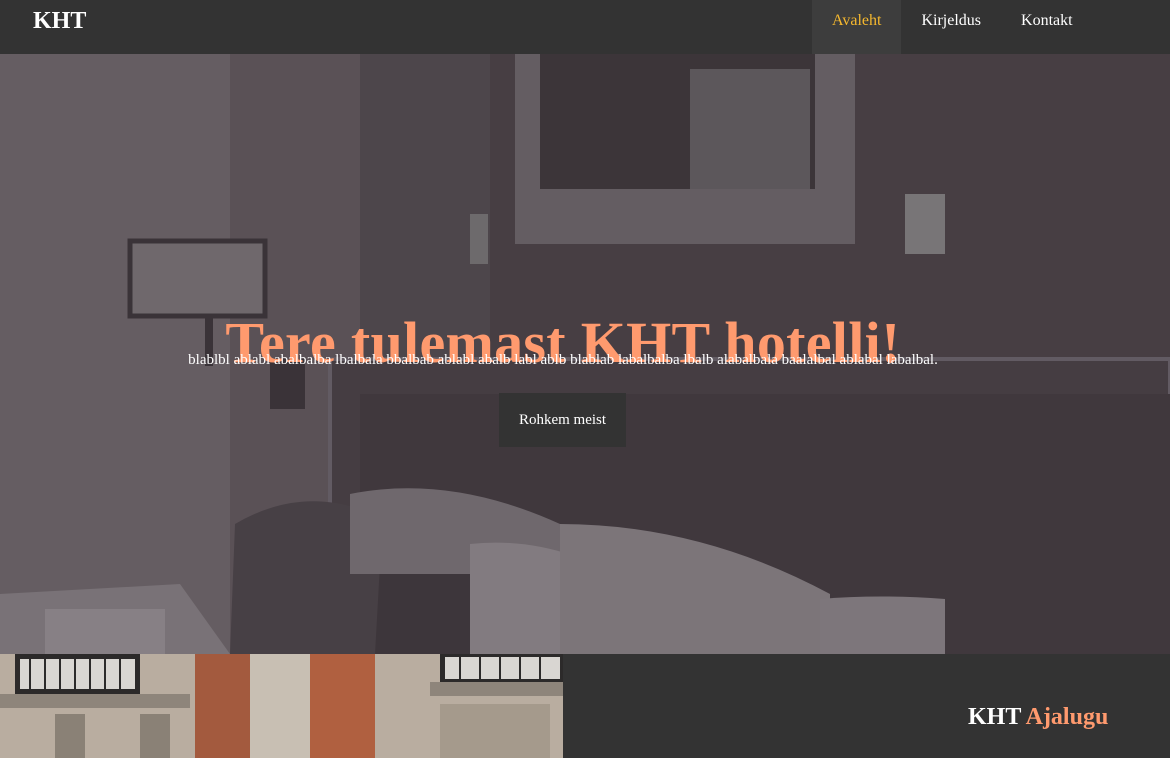  I want to click on nav-menu: Avaleht Kirjeldus Kontakt, so click(952, 27).